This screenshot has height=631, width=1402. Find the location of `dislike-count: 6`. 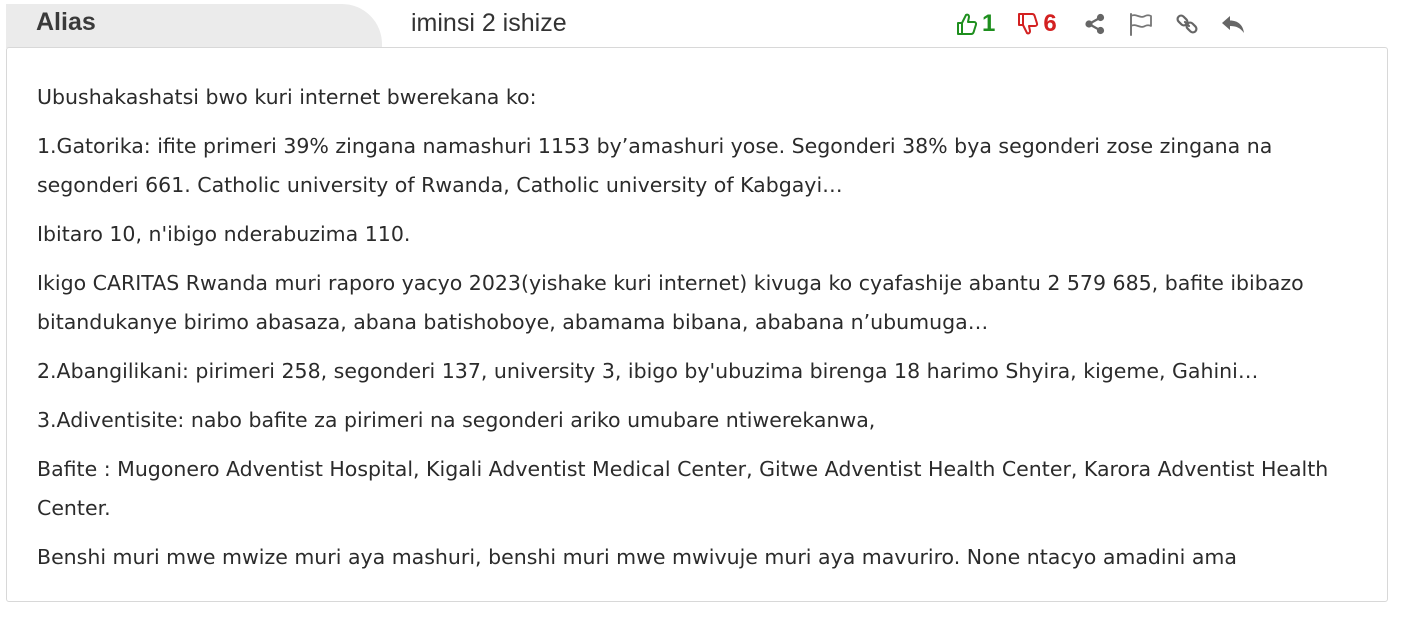

dislike-count: 6 is located at coordinates (1050, 23).